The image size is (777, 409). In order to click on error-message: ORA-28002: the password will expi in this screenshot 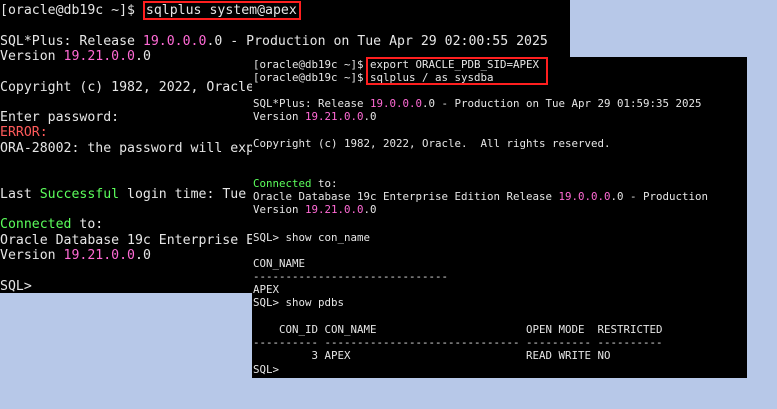, I will do `click(131, 148)`.